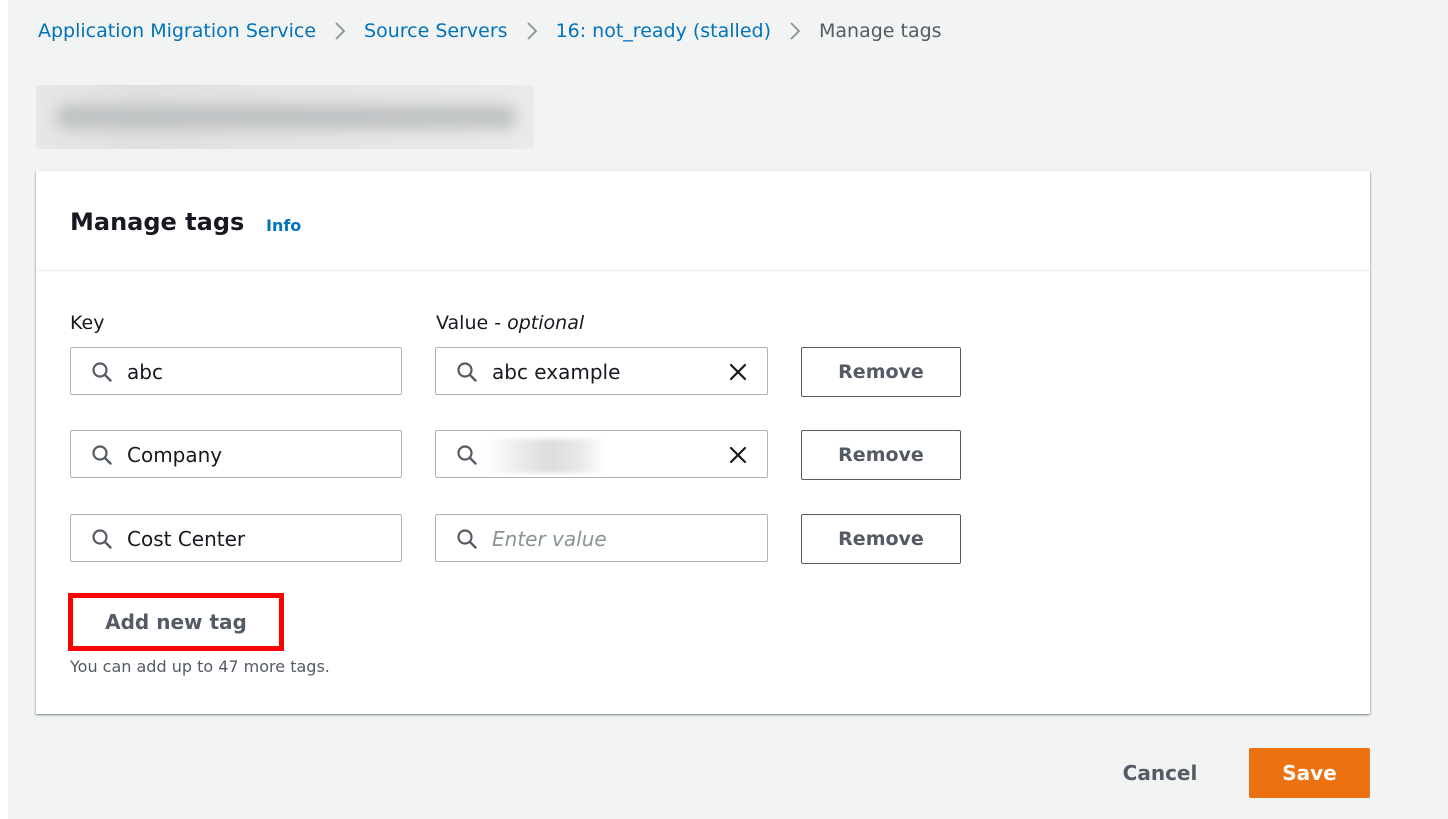 This screenshot has width=1448, height=819. What do you see at coordinates (1160, 773) in the screenshot?
I see `cancel-button: Cancel` at bounding box center [1160, 773].